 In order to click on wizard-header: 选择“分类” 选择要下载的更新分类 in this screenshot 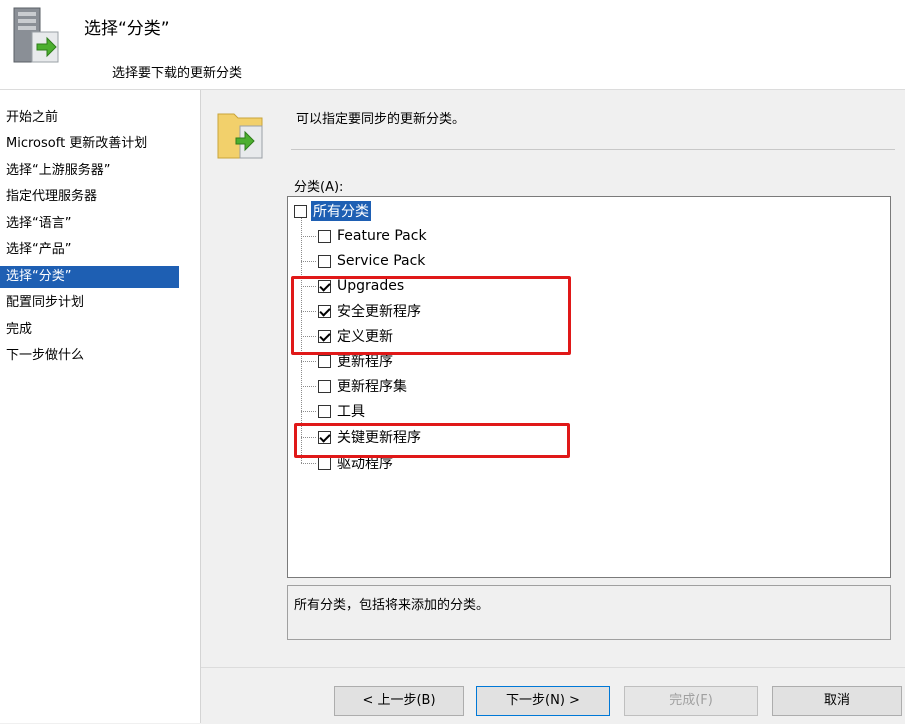, I will do `click(452, 45)`.